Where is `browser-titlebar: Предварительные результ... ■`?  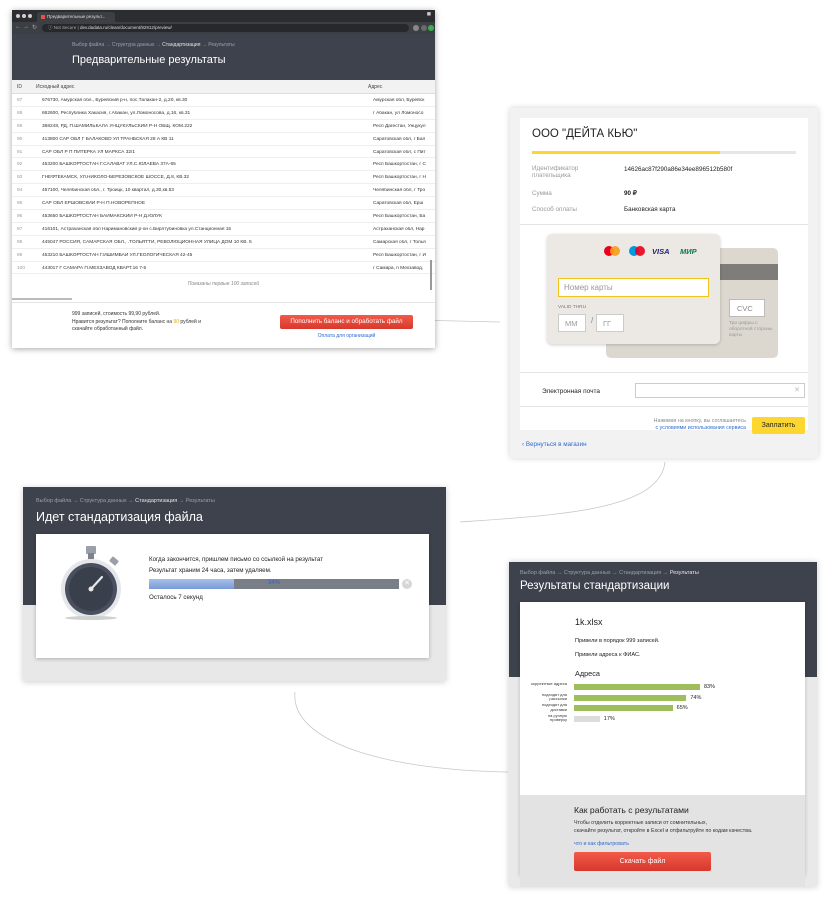
browser-titlebar: Предварительные результ... ■ is located at coordinates (223, 16).